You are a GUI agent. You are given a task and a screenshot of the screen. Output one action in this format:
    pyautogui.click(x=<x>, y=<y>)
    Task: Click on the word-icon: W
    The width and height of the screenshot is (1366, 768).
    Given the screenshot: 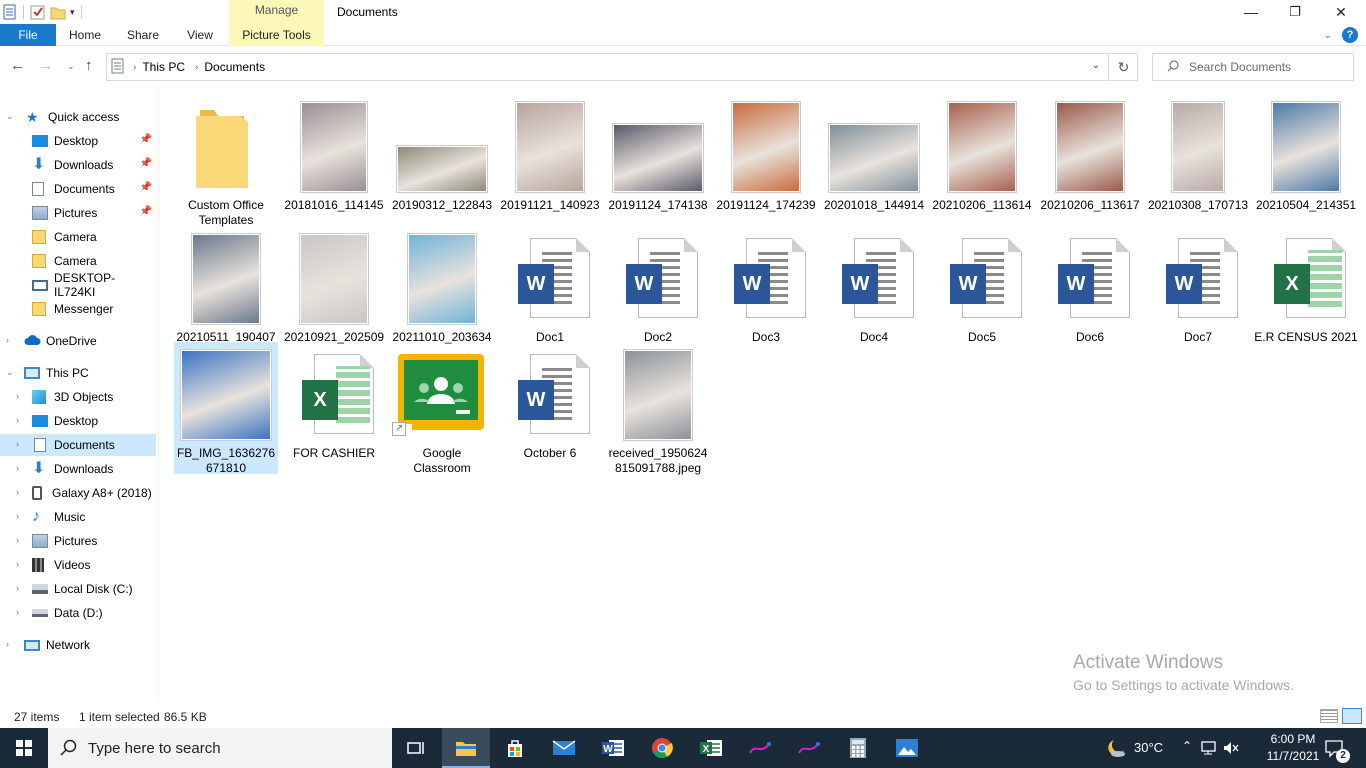 What is the action you would take?
    pyautogui.click(x=613, y=748)
    